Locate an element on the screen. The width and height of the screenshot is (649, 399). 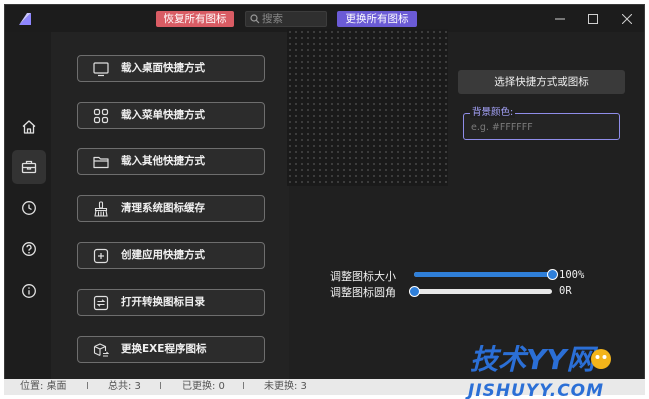
icon-radius-value: 0R is located at coordinates (565, 291).